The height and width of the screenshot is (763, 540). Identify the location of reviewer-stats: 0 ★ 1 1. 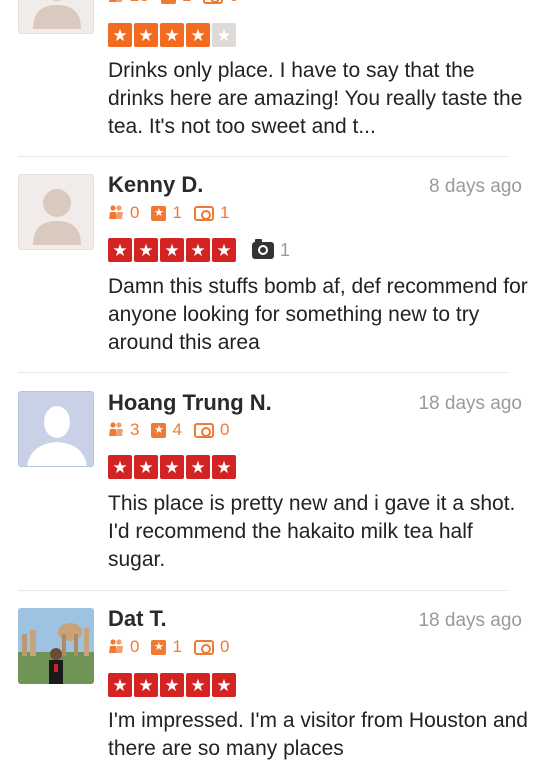
(174, 213).